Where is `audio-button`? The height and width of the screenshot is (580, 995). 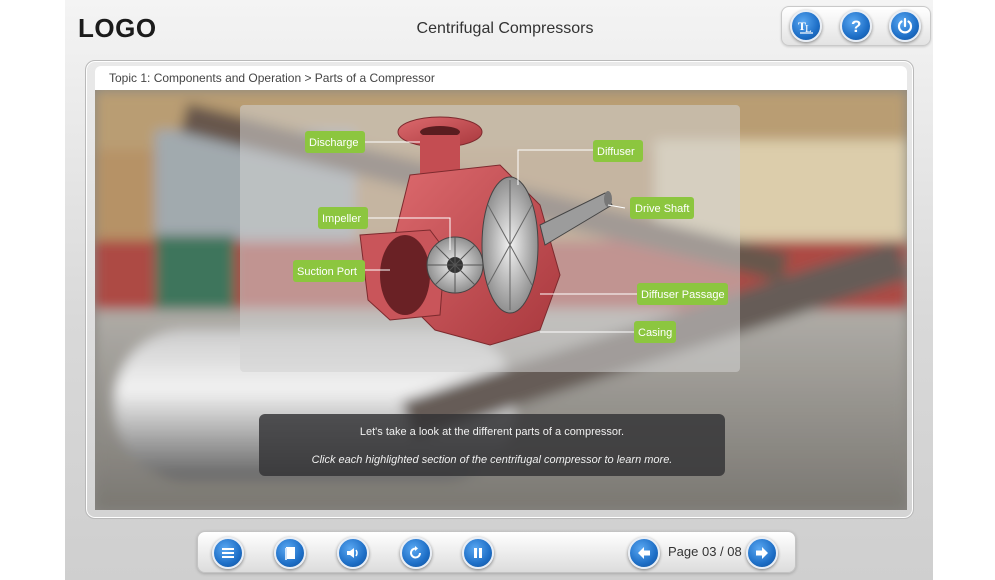
audio-button is located at coordinates (353, 553).